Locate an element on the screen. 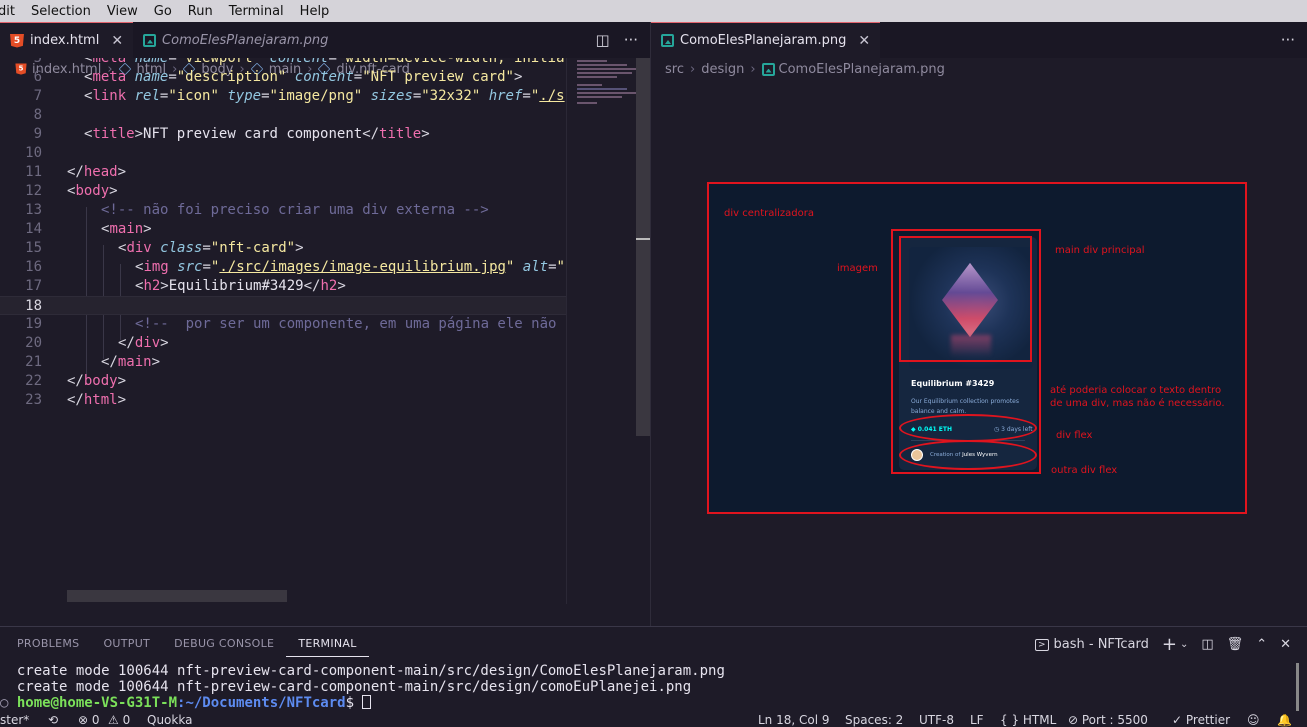 This screenshot has width=1307, height=727. cursor-icon is located at coordinates (367, 702).